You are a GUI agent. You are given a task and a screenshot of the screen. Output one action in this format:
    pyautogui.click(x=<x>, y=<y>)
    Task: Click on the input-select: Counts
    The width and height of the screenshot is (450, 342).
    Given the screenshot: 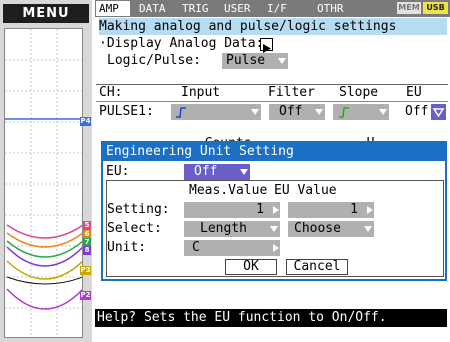 What is the action you would take?
    pyautogui.click(x=216, y=127)
    